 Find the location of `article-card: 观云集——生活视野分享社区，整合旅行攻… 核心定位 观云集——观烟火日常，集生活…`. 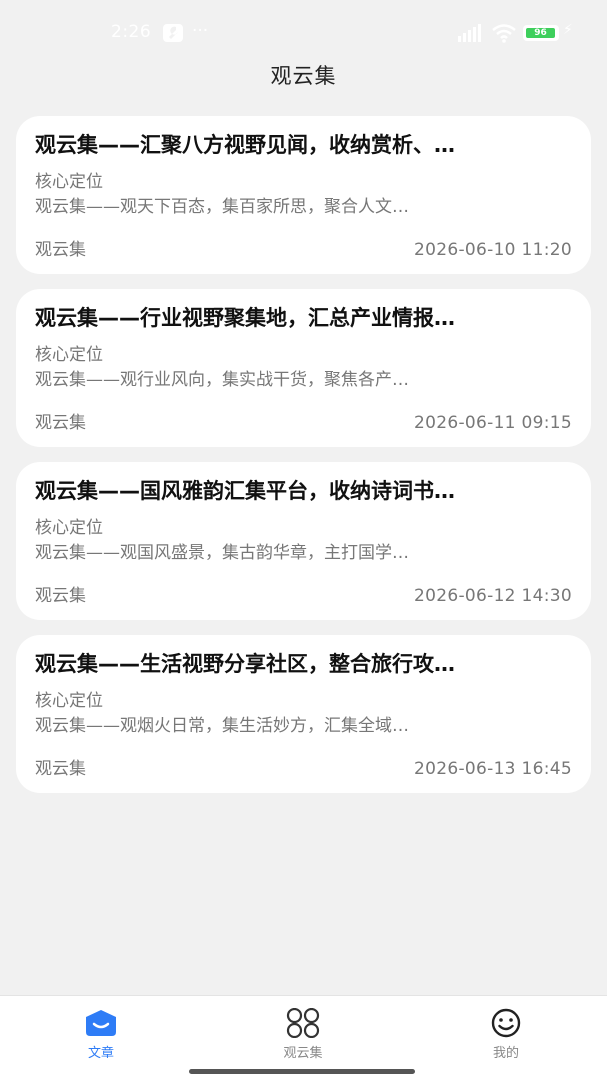

article-card: 观云集——生活视野分享社区，整合旅行攻… 核心定位 观云集——观烟火日常，集生活… is located at coordinates (303, 714).